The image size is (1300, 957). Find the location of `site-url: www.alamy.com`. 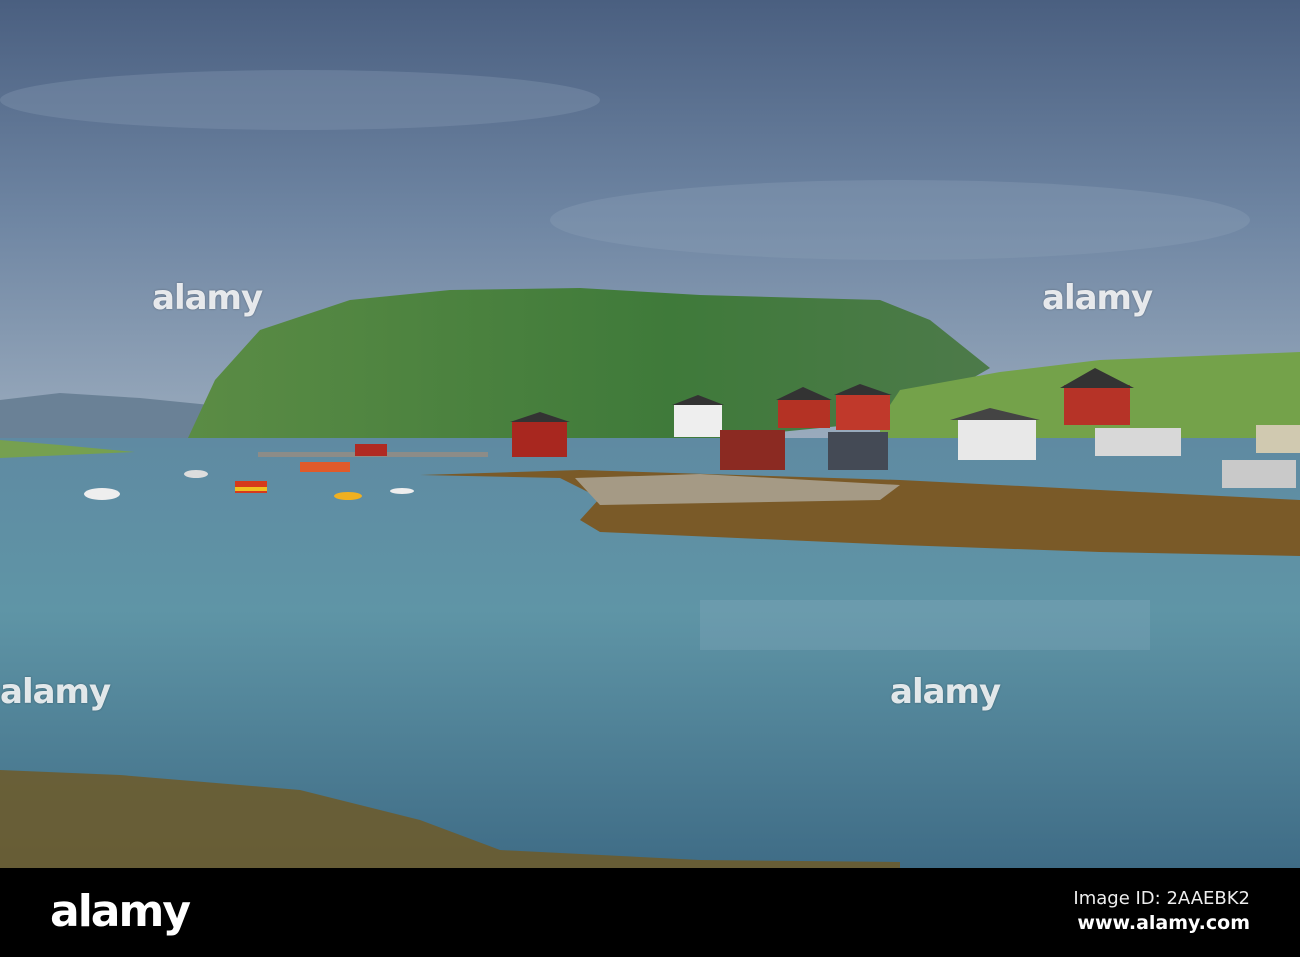

site-url: www.alamy.com is located at coordinates (1163, 923).